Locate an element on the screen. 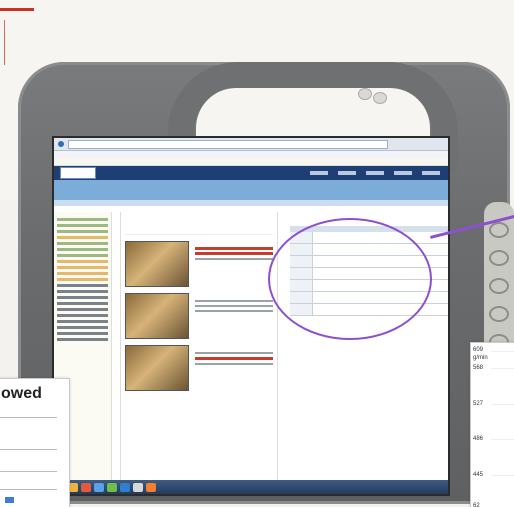  browser-icon is located at coordinates (61, 144).